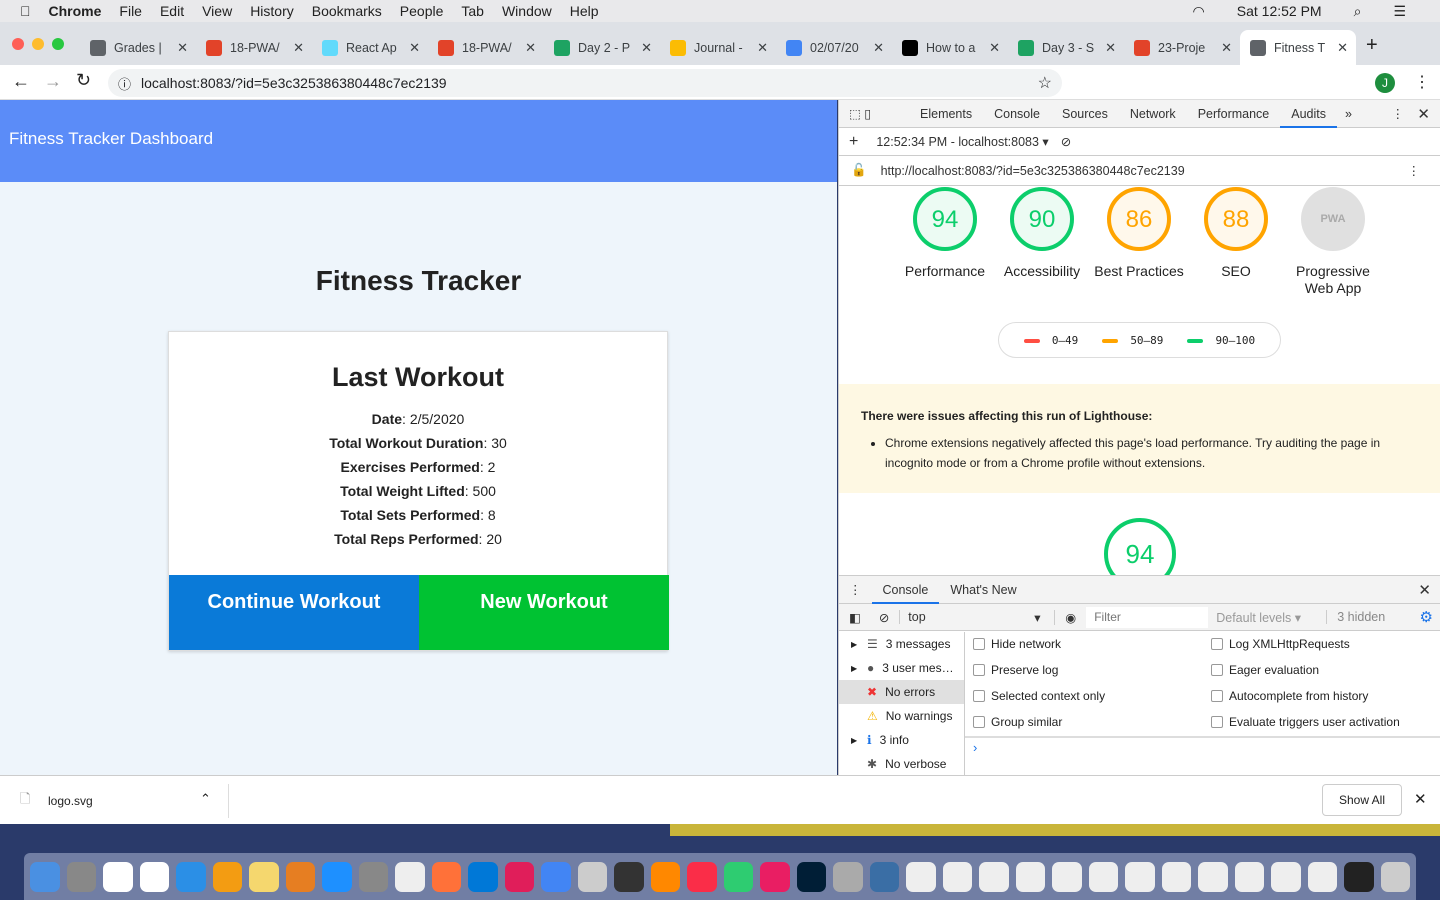  Describe the element at coordinates (1182, 47) in the screenshot. I see `browser-tab: 23-Proje ✕` at that location.